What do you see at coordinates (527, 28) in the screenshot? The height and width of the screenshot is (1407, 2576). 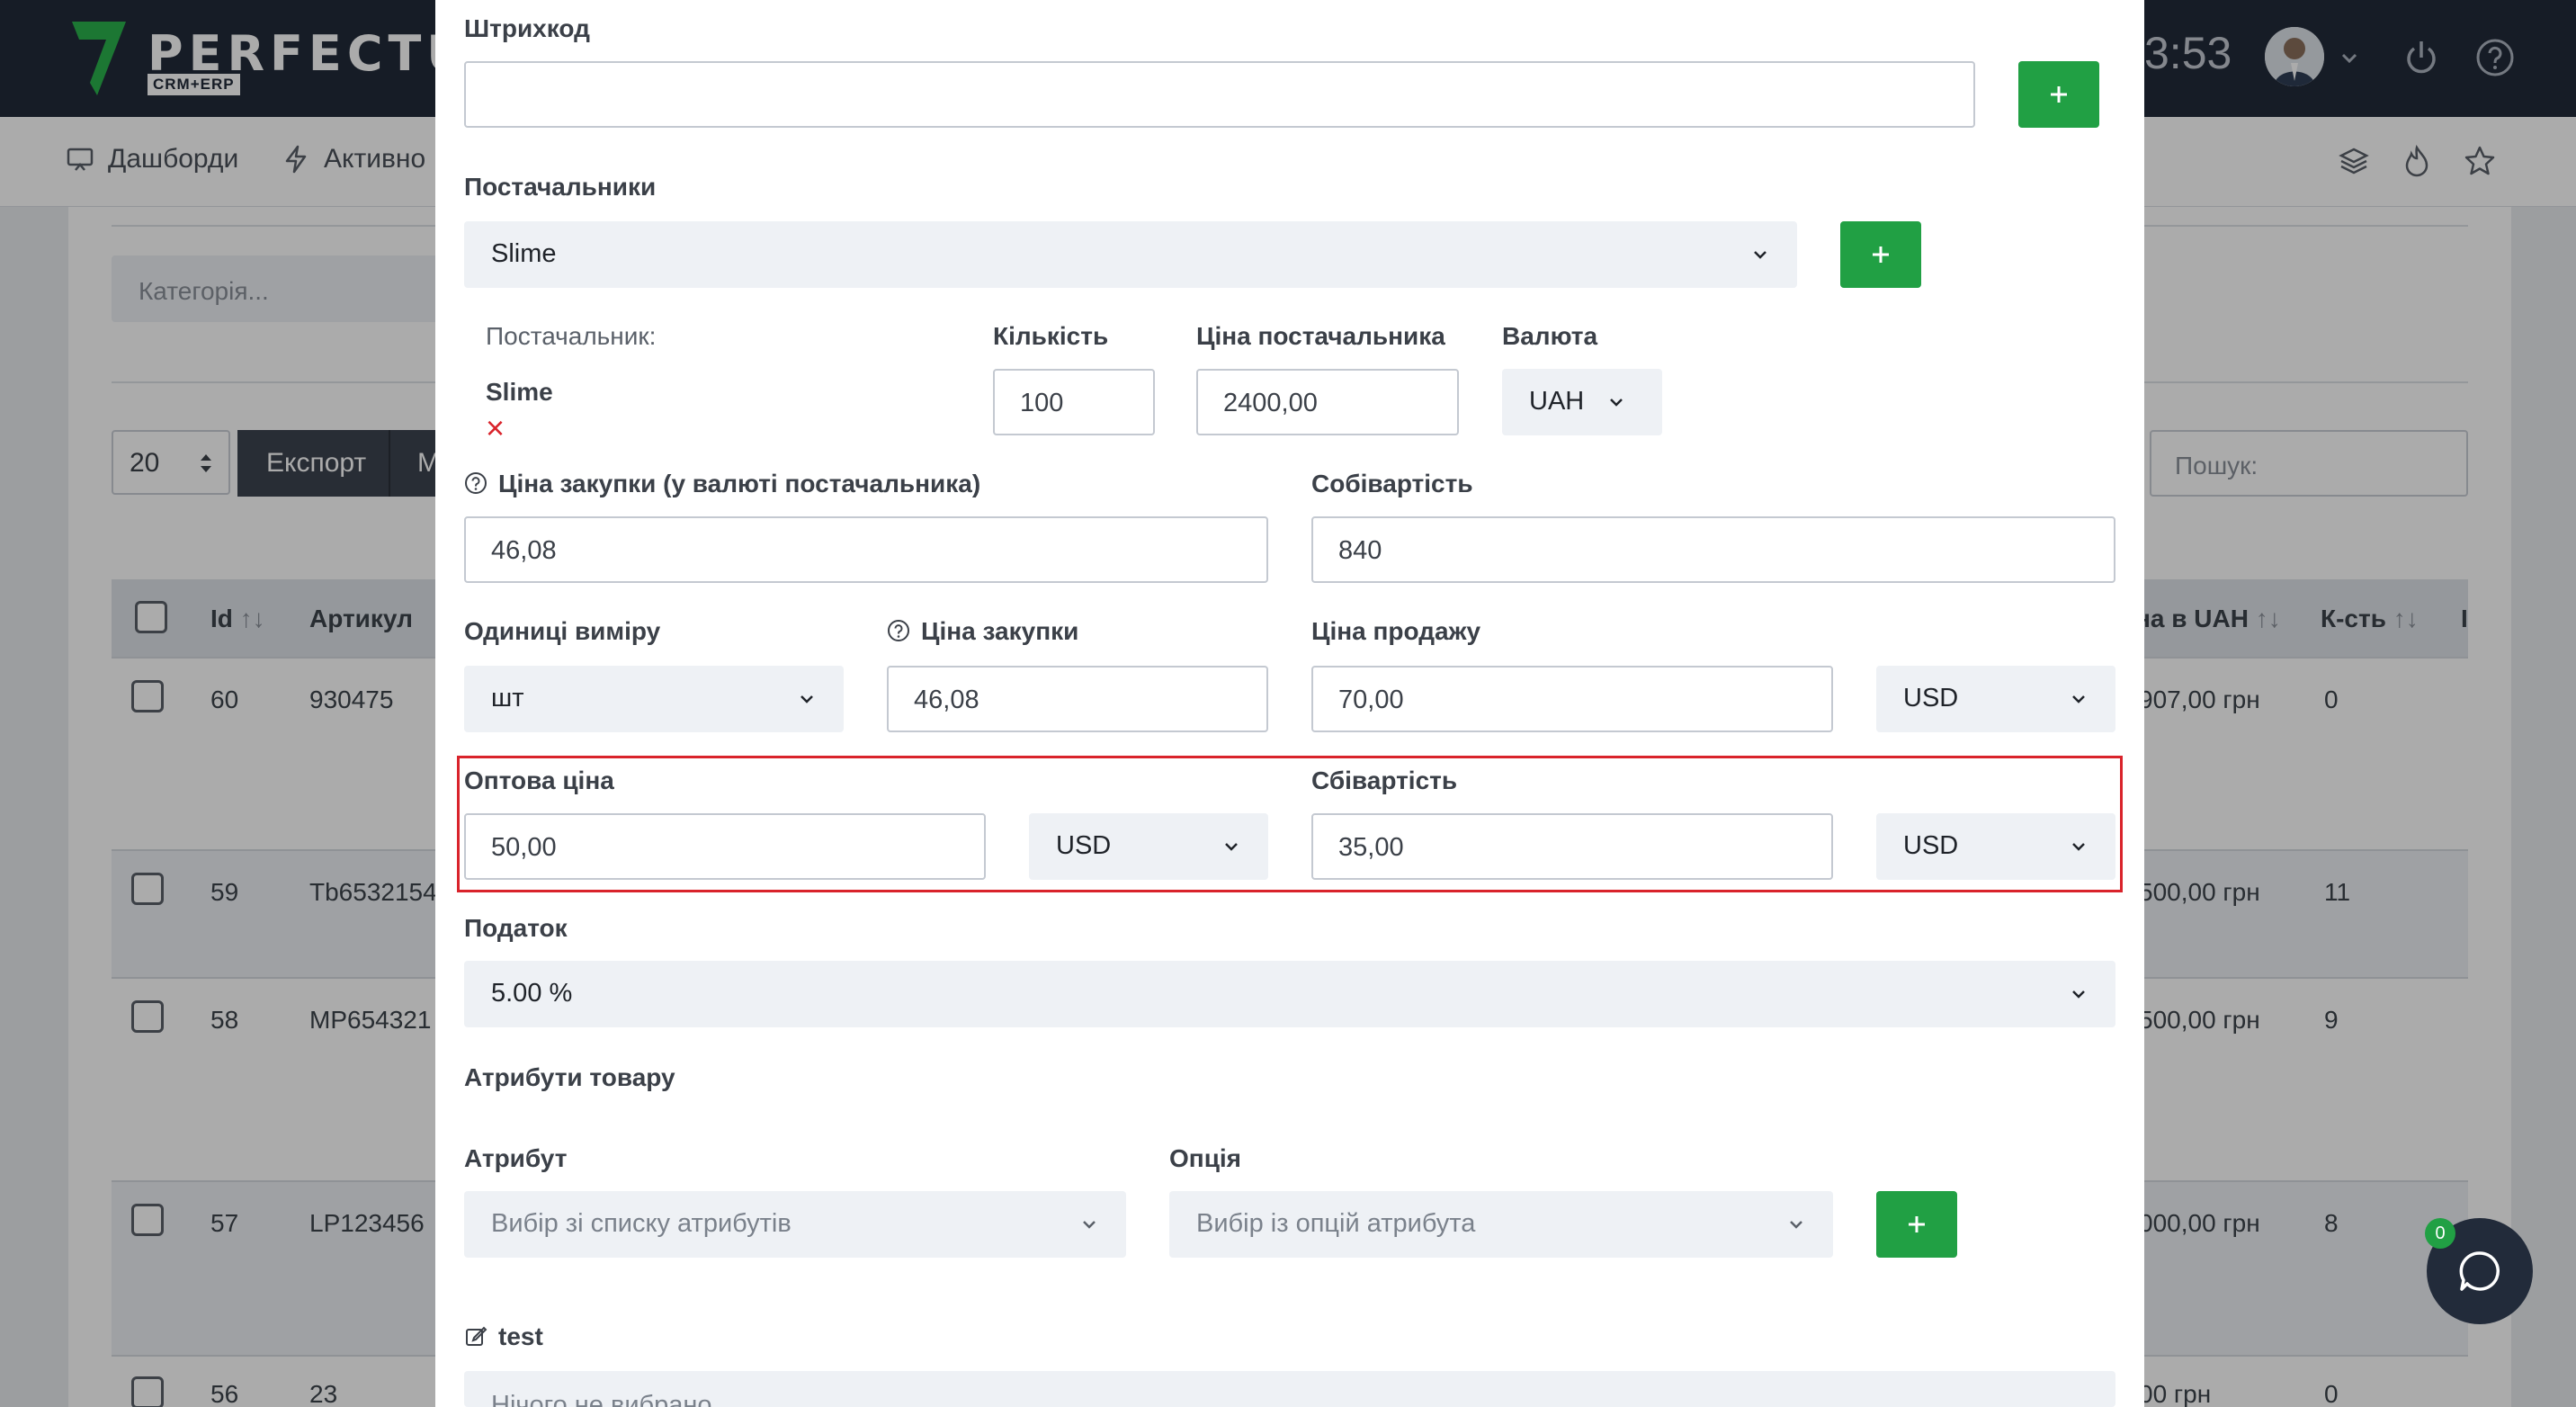 I see `barcode-label: Штрихкод` at bounding box center [527, 28].